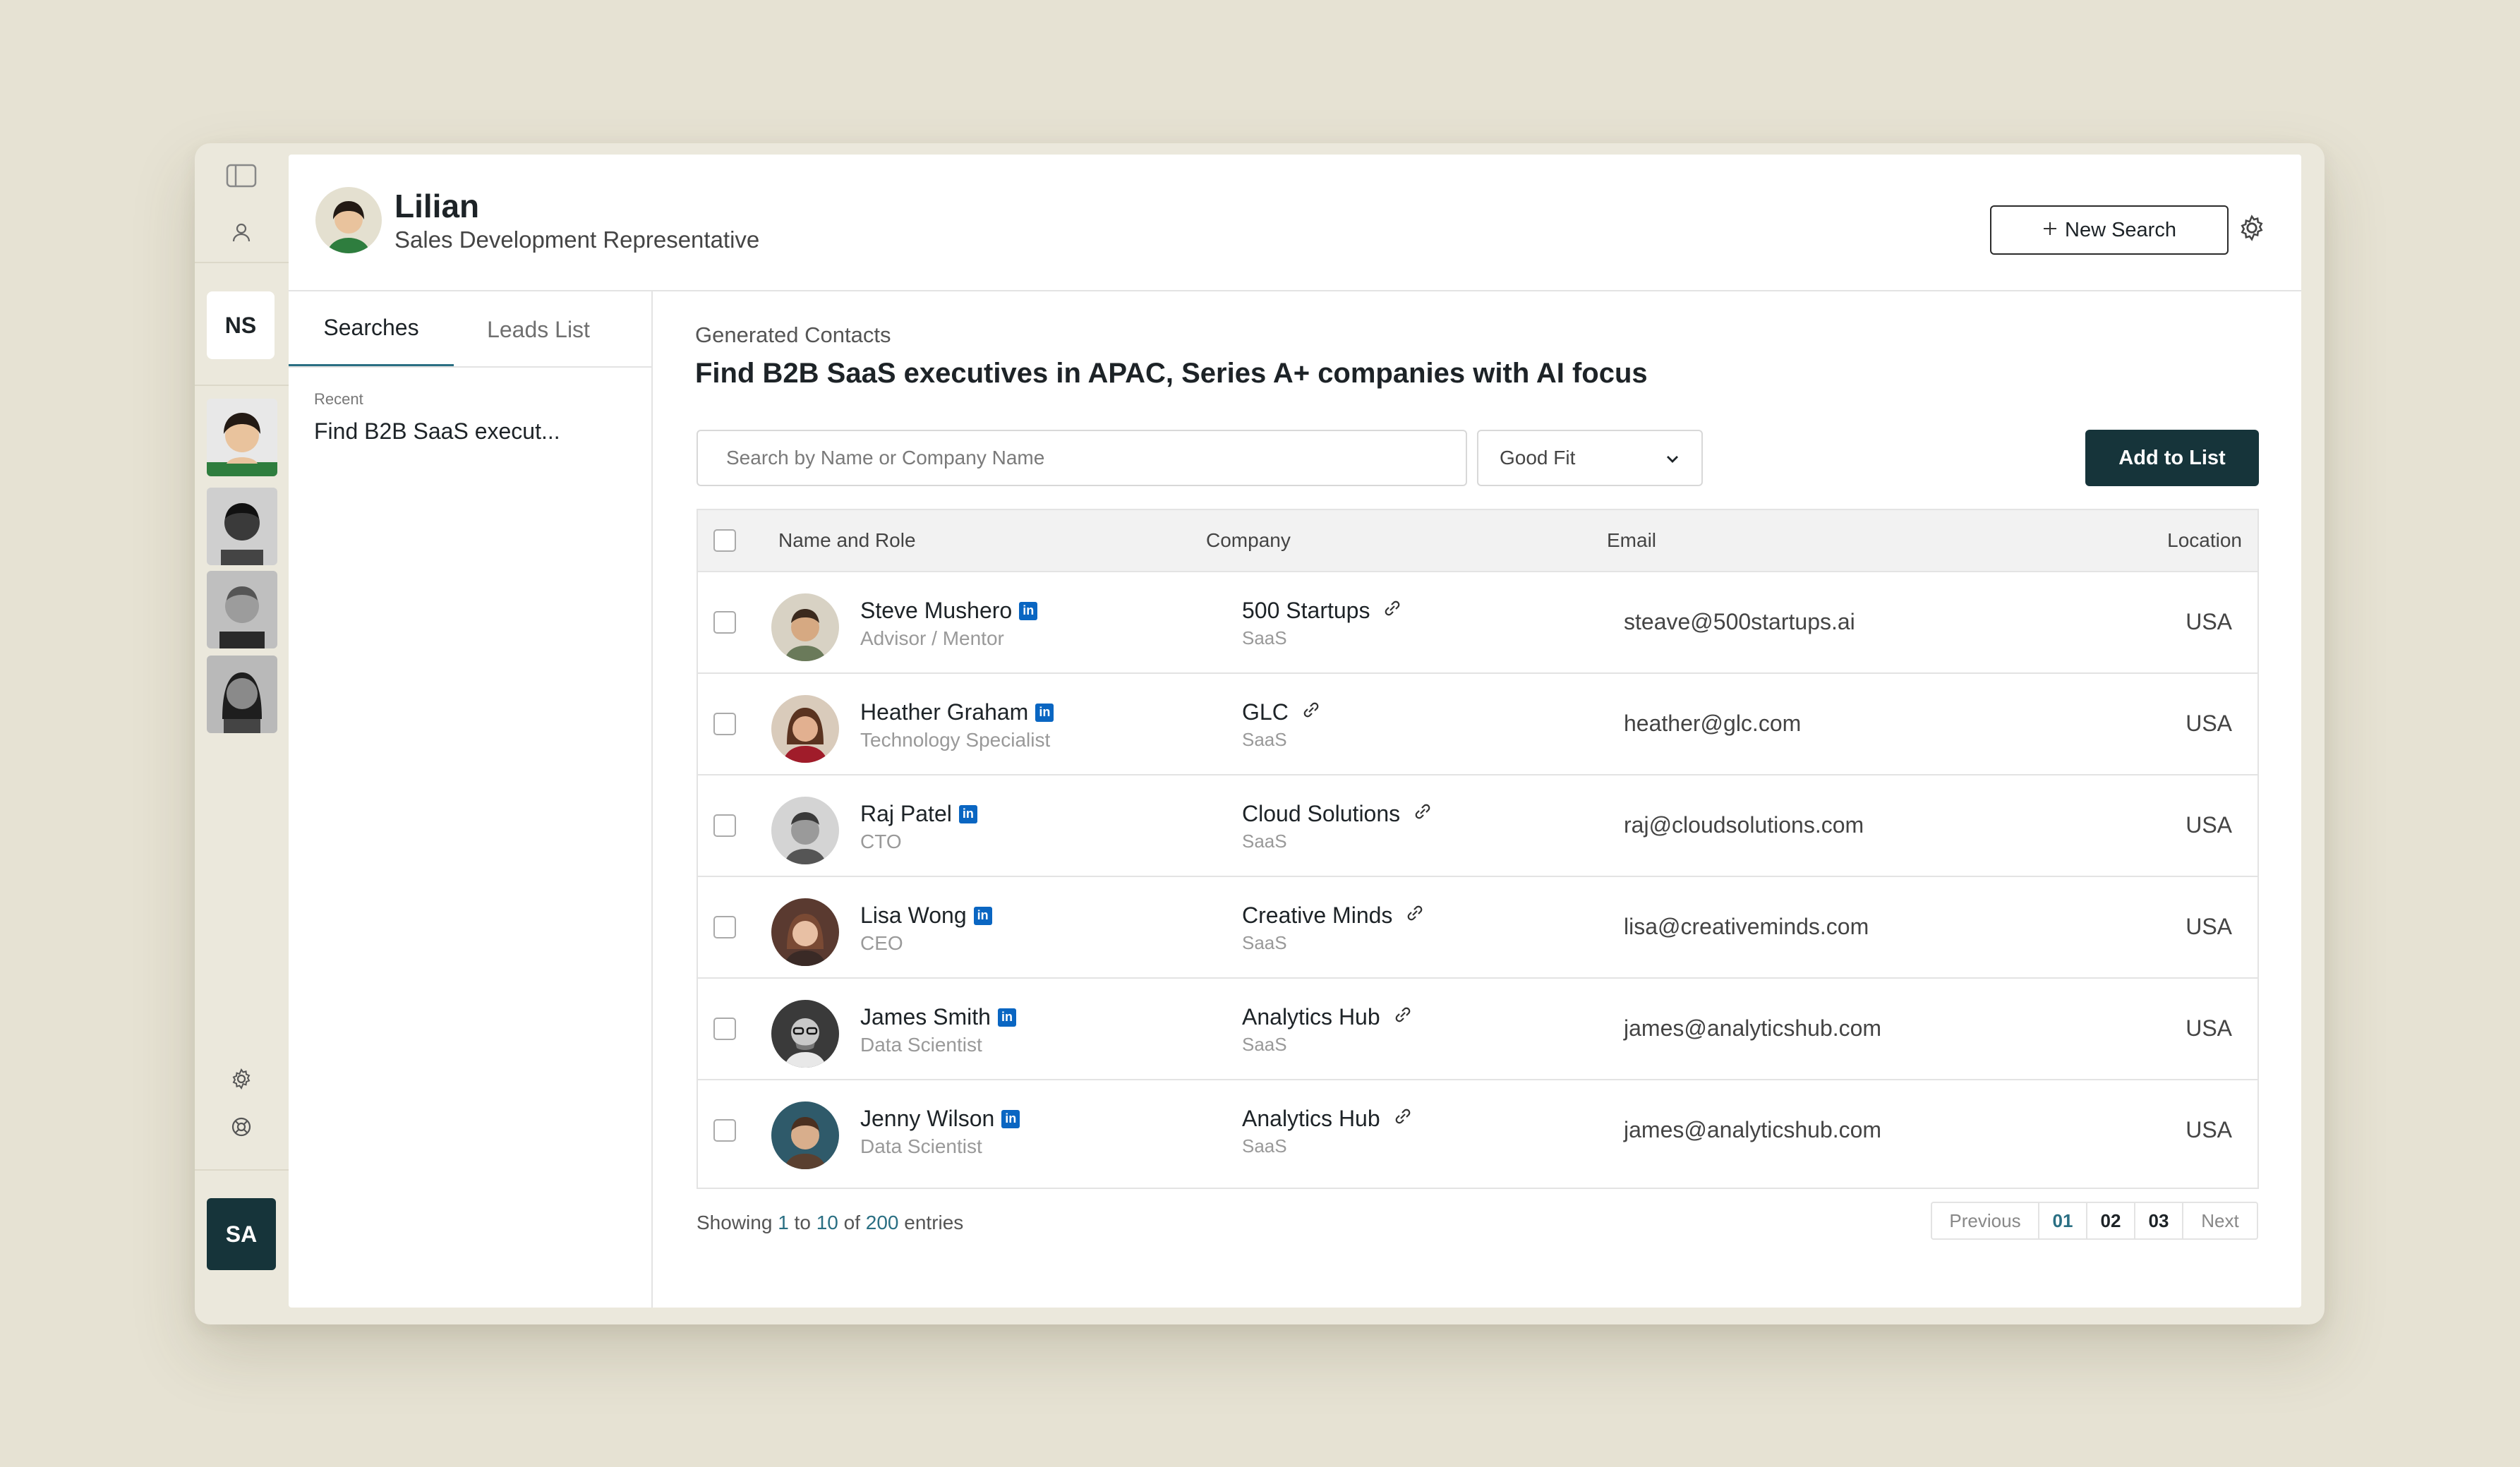 This screenshot has height=1467, width=2520. Describe the element at coordinates (577, 240) in the screenshot. I see `user-role: Sales Development Representative` at that location.